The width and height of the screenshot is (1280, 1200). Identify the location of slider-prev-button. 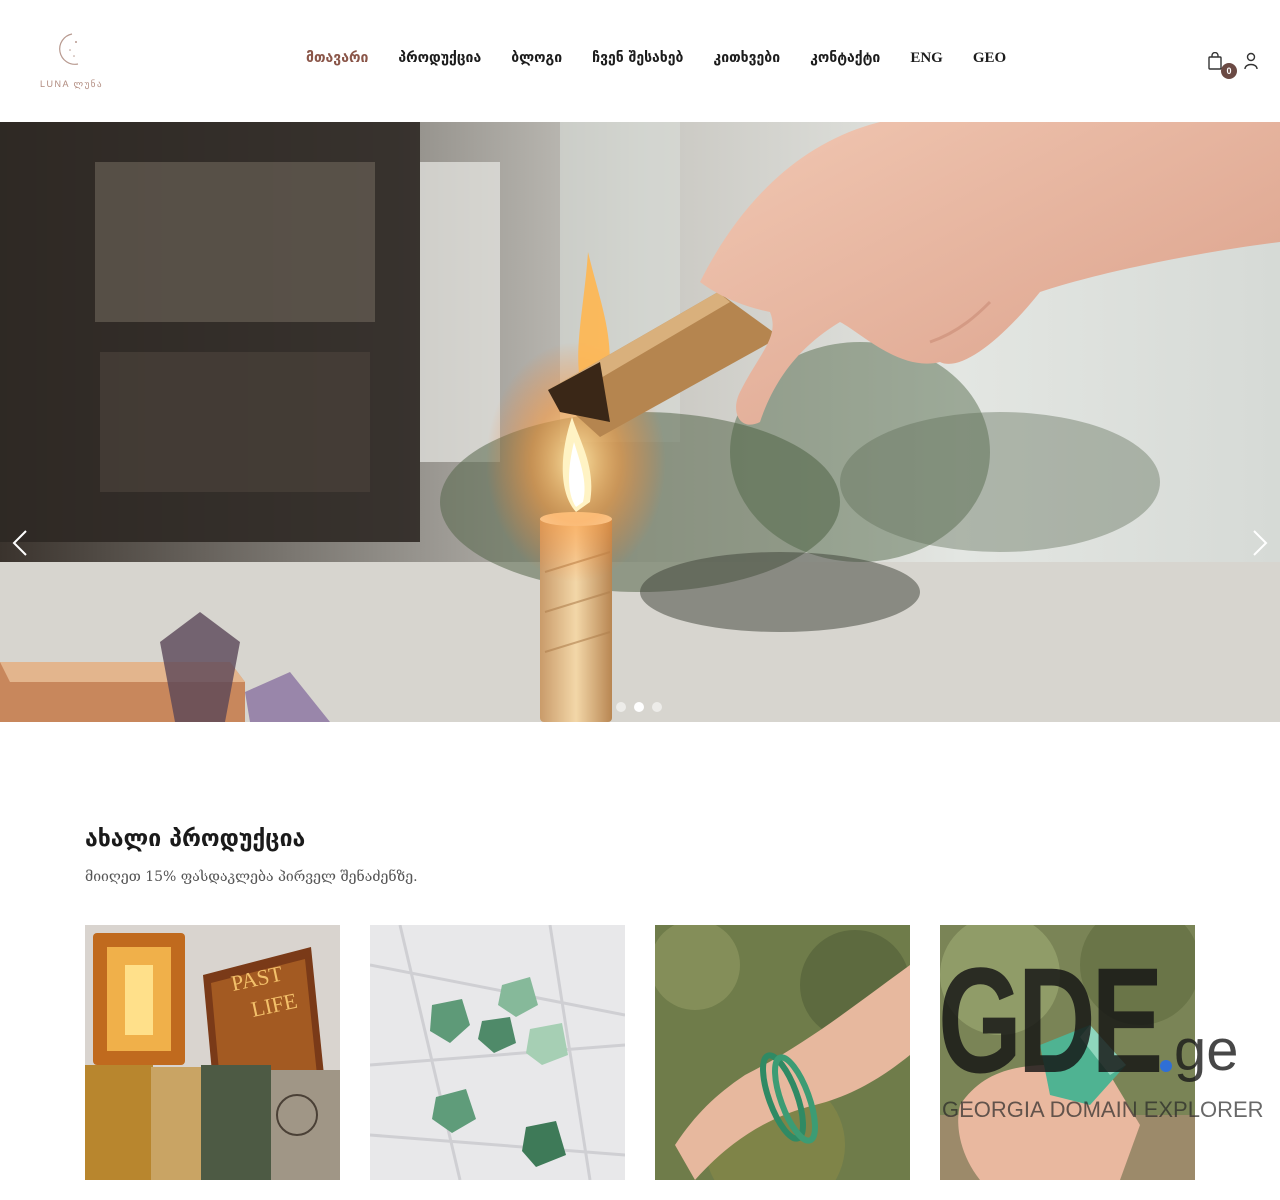
(20, 543).